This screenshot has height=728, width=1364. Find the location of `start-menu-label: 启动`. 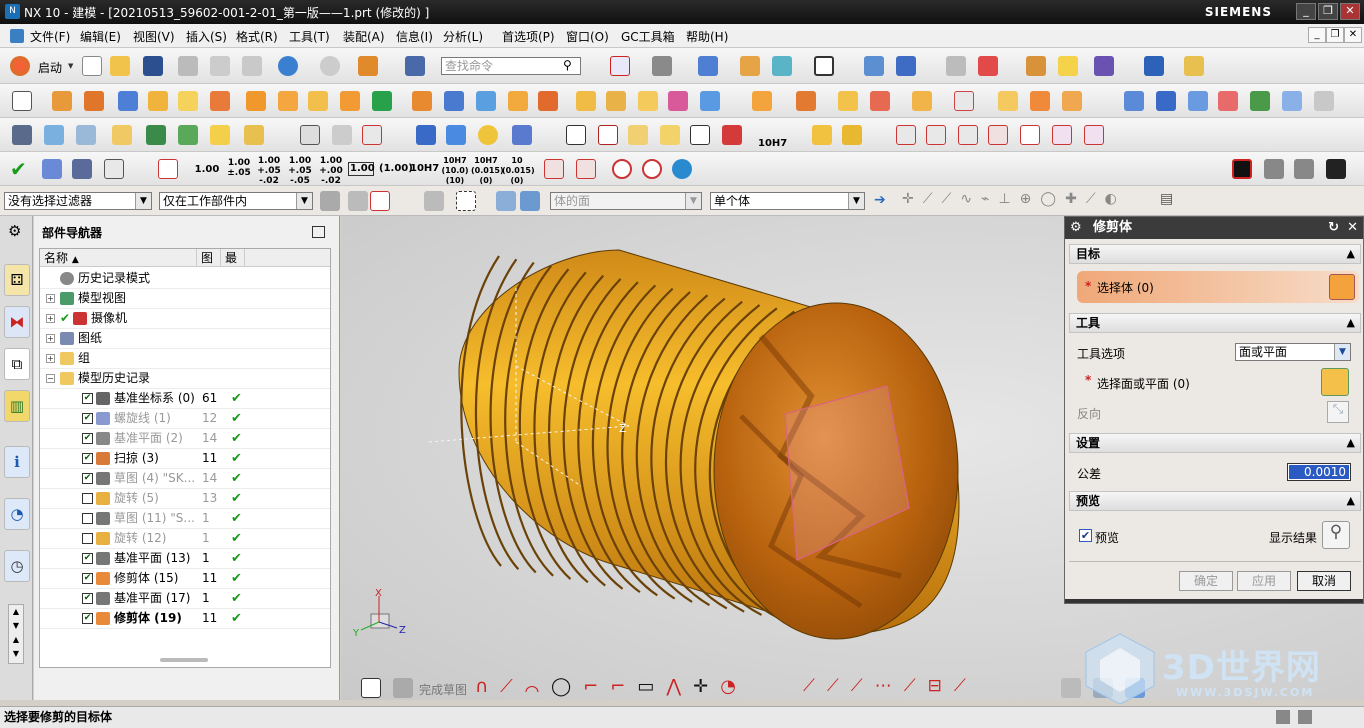

start-menu-label: 启动 is located at coordinates (50, 67).